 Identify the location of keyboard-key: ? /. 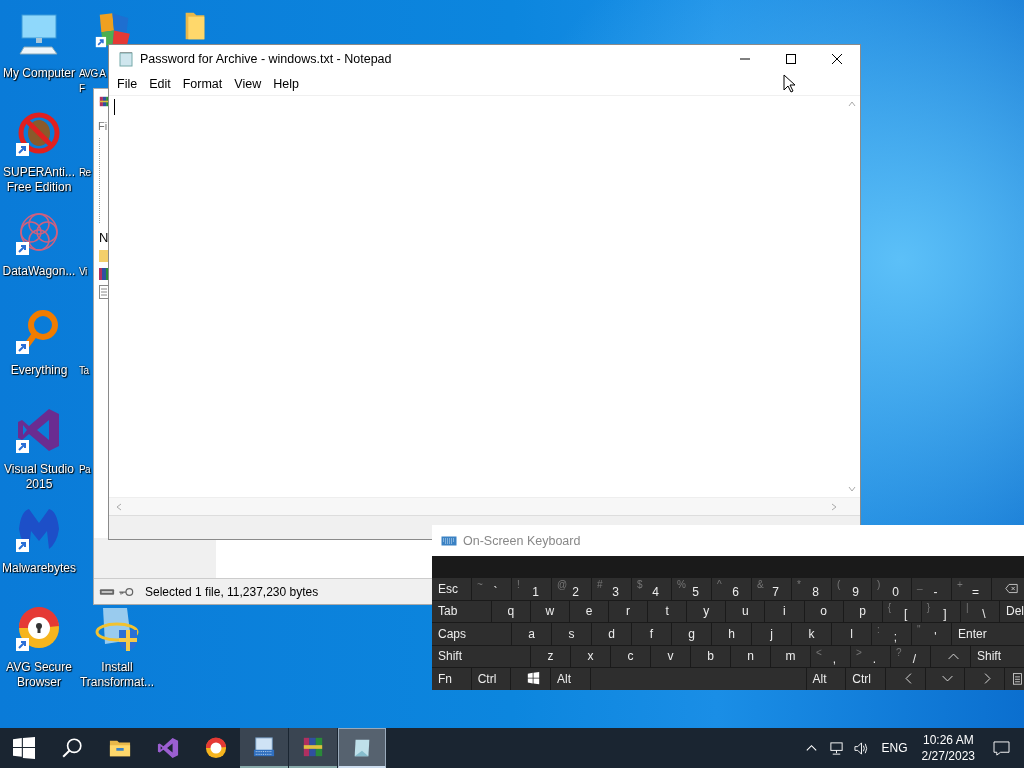
(910, 656).